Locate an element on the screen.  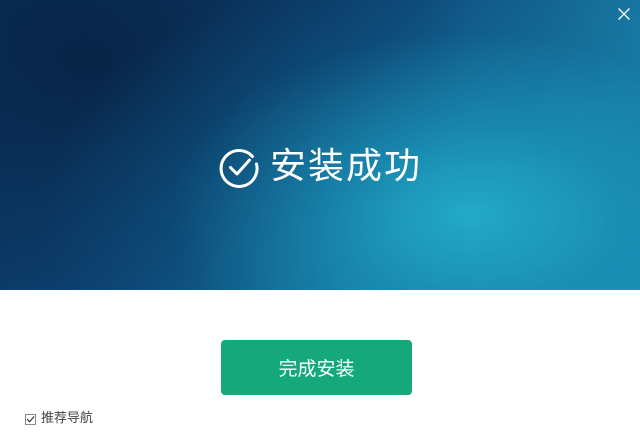
recommend-nav-option: 推荐导航 is located at coordinates (59, 419).